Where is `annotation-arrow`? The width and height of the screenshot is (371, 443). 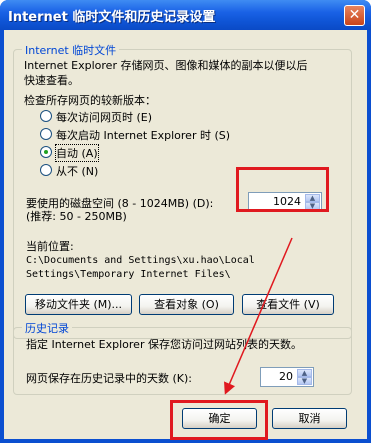
annotation-arrow is located at coordinates (258, 316).